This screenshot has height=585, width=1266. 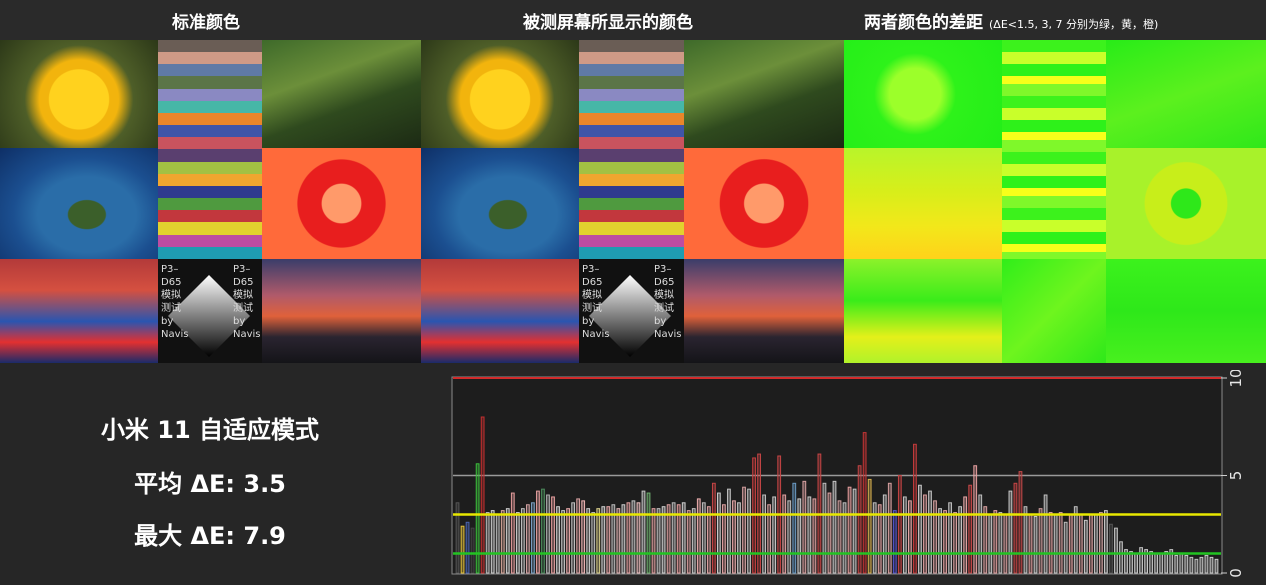 I want to click on papercut-image, so click(x=341, y=203).